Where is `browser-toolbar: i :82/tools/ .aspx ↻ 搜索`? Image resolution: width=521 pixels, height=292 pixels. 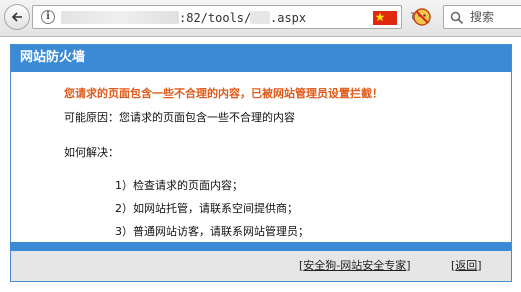 browser-toolbar: i :82/tools/ .aspx ↻ 搜索 is located at coordinates (260, 18).